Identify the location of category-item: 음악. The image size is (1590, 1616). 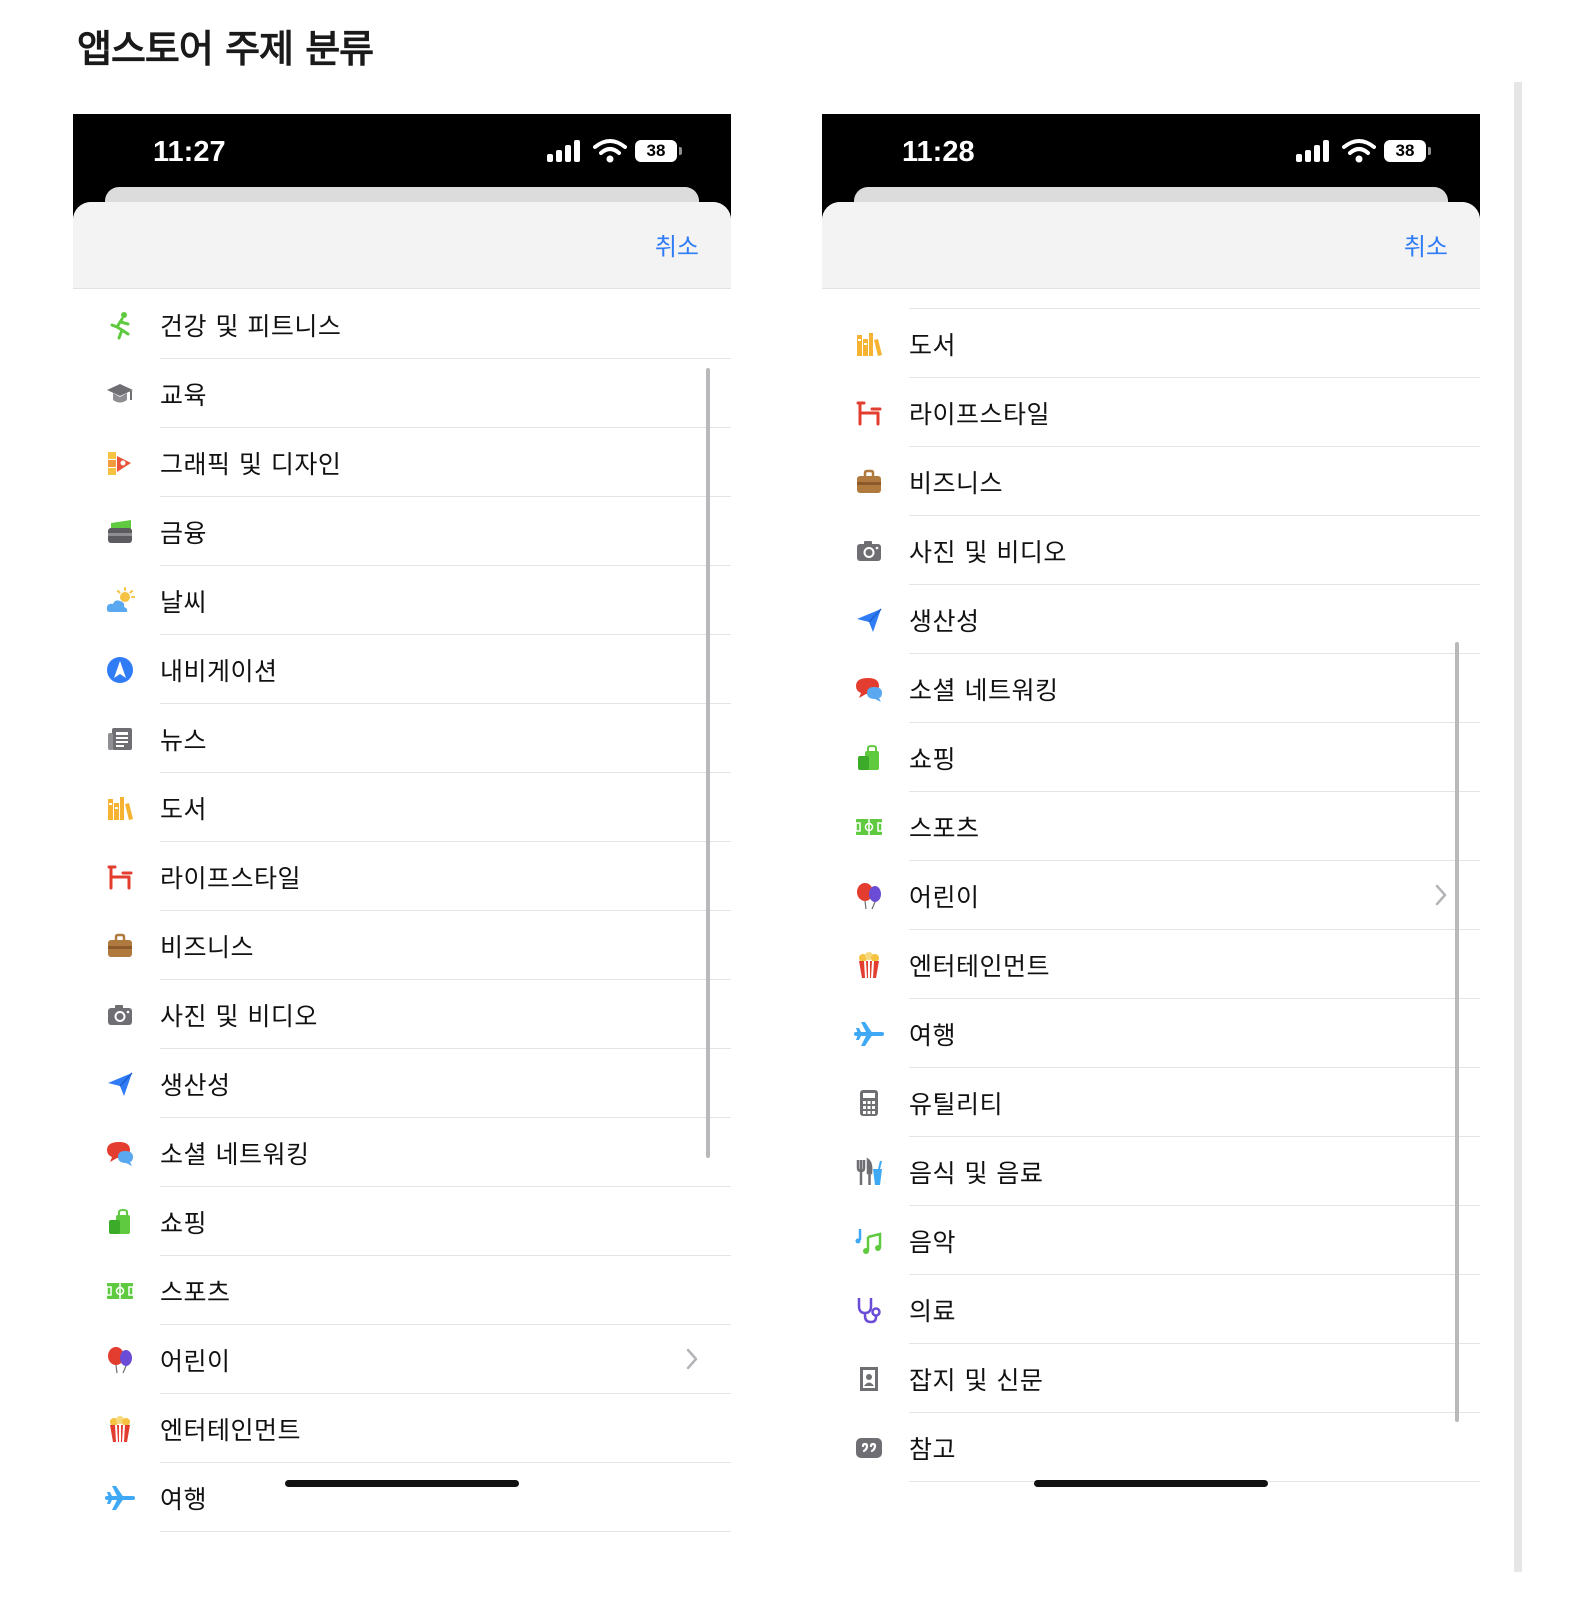
(1151, 1240).